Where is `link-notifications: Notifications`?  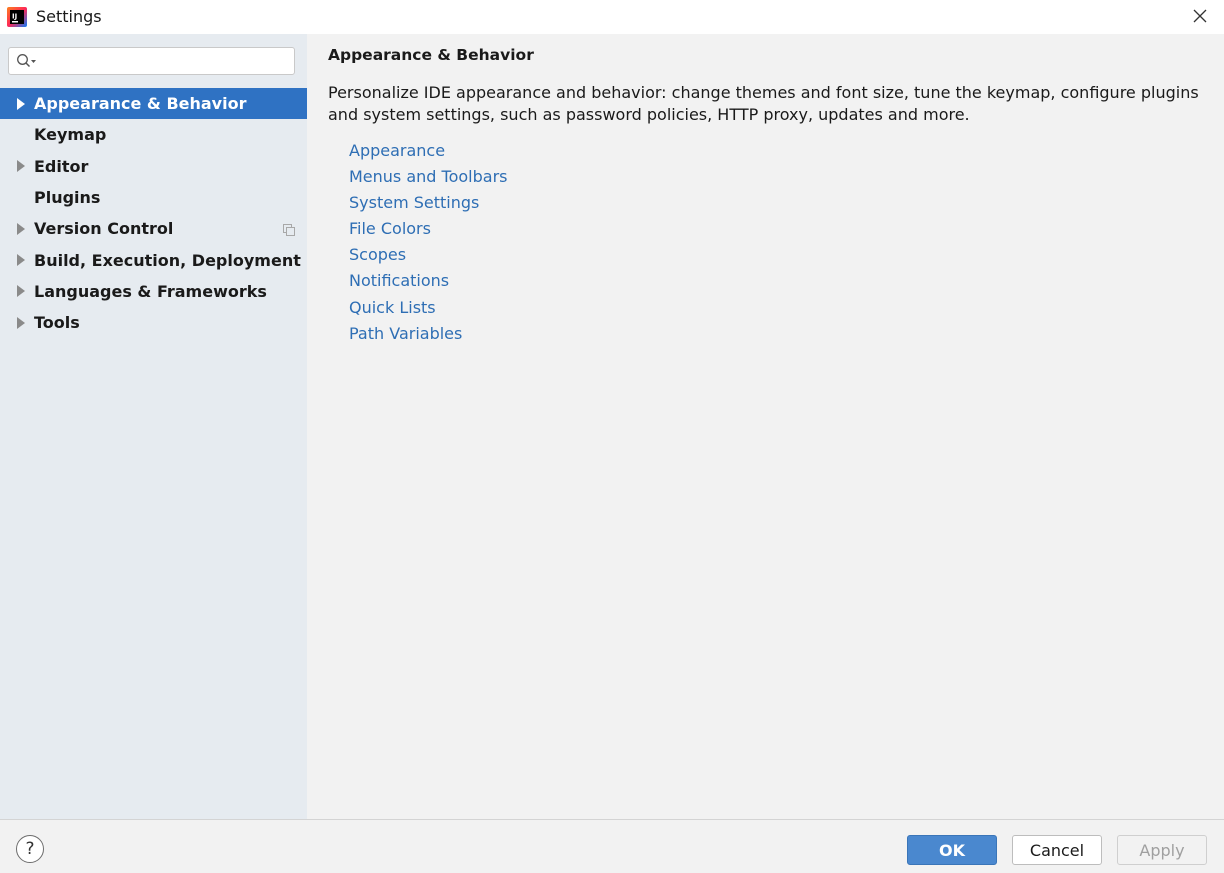 link-notifications: Notifications is located at coordinates (428, 281).